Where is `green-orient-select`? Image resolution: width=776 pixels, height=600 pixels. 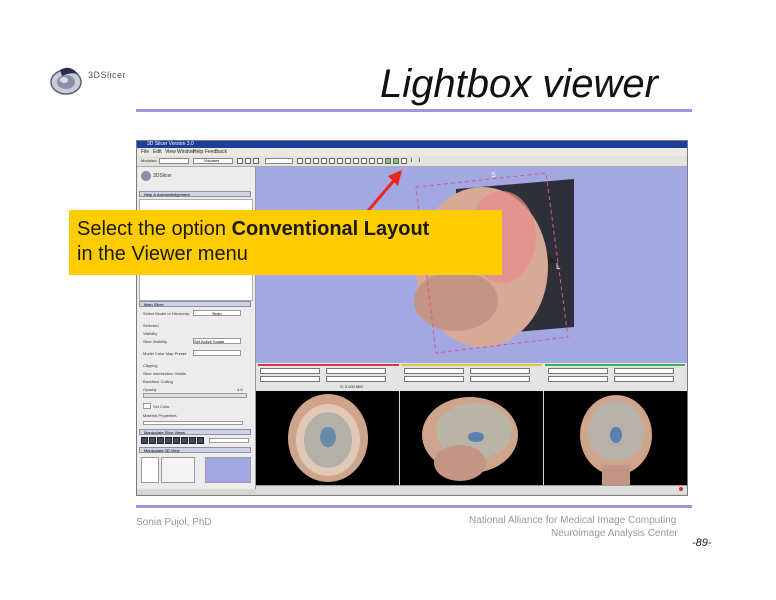
green-orient-select is located at coordinates (644, 379).